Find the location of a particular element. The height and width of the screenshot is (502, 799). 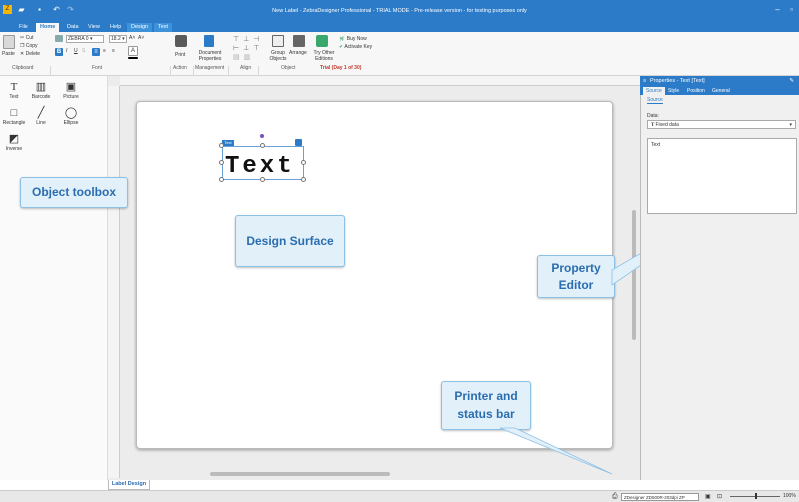

properties-icon: ≡ is located at coordinates (645, 81).